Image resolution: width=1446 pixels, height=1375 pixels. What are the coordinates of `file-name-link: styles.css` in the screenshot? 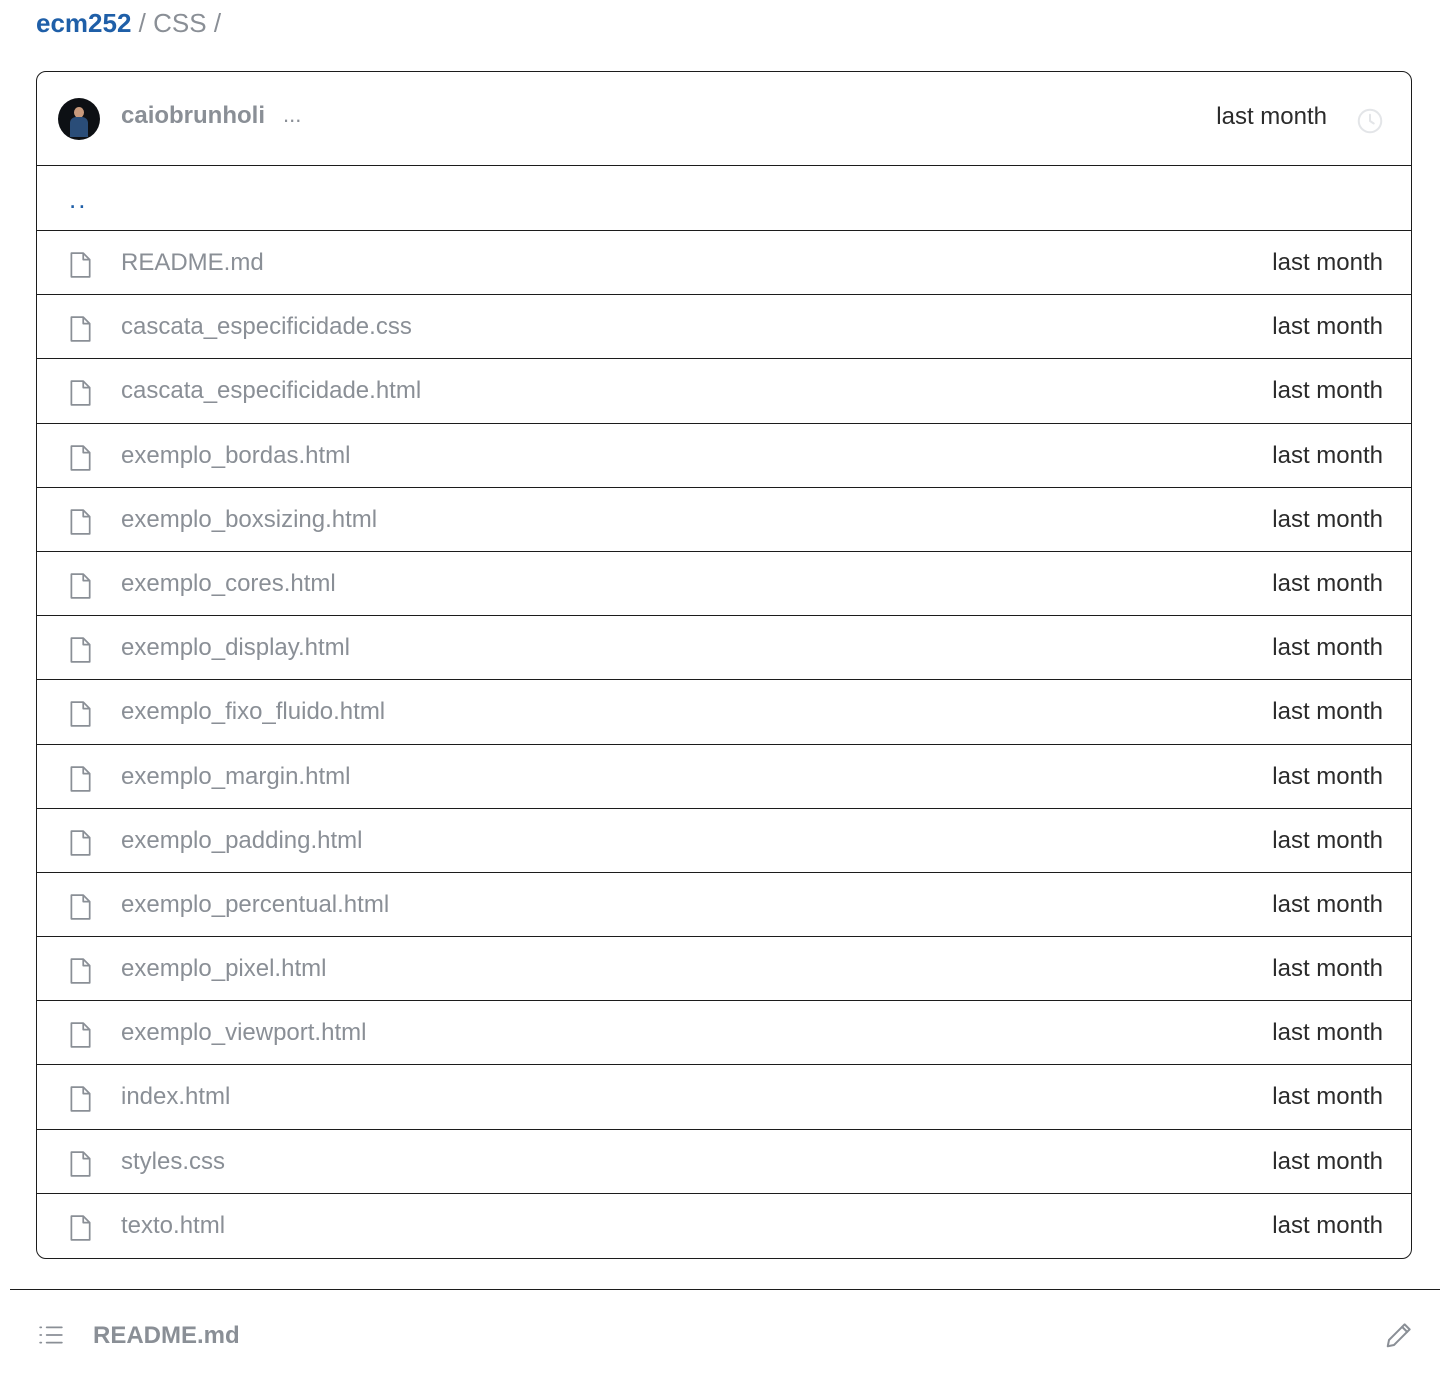 It's located at (173, 1162).